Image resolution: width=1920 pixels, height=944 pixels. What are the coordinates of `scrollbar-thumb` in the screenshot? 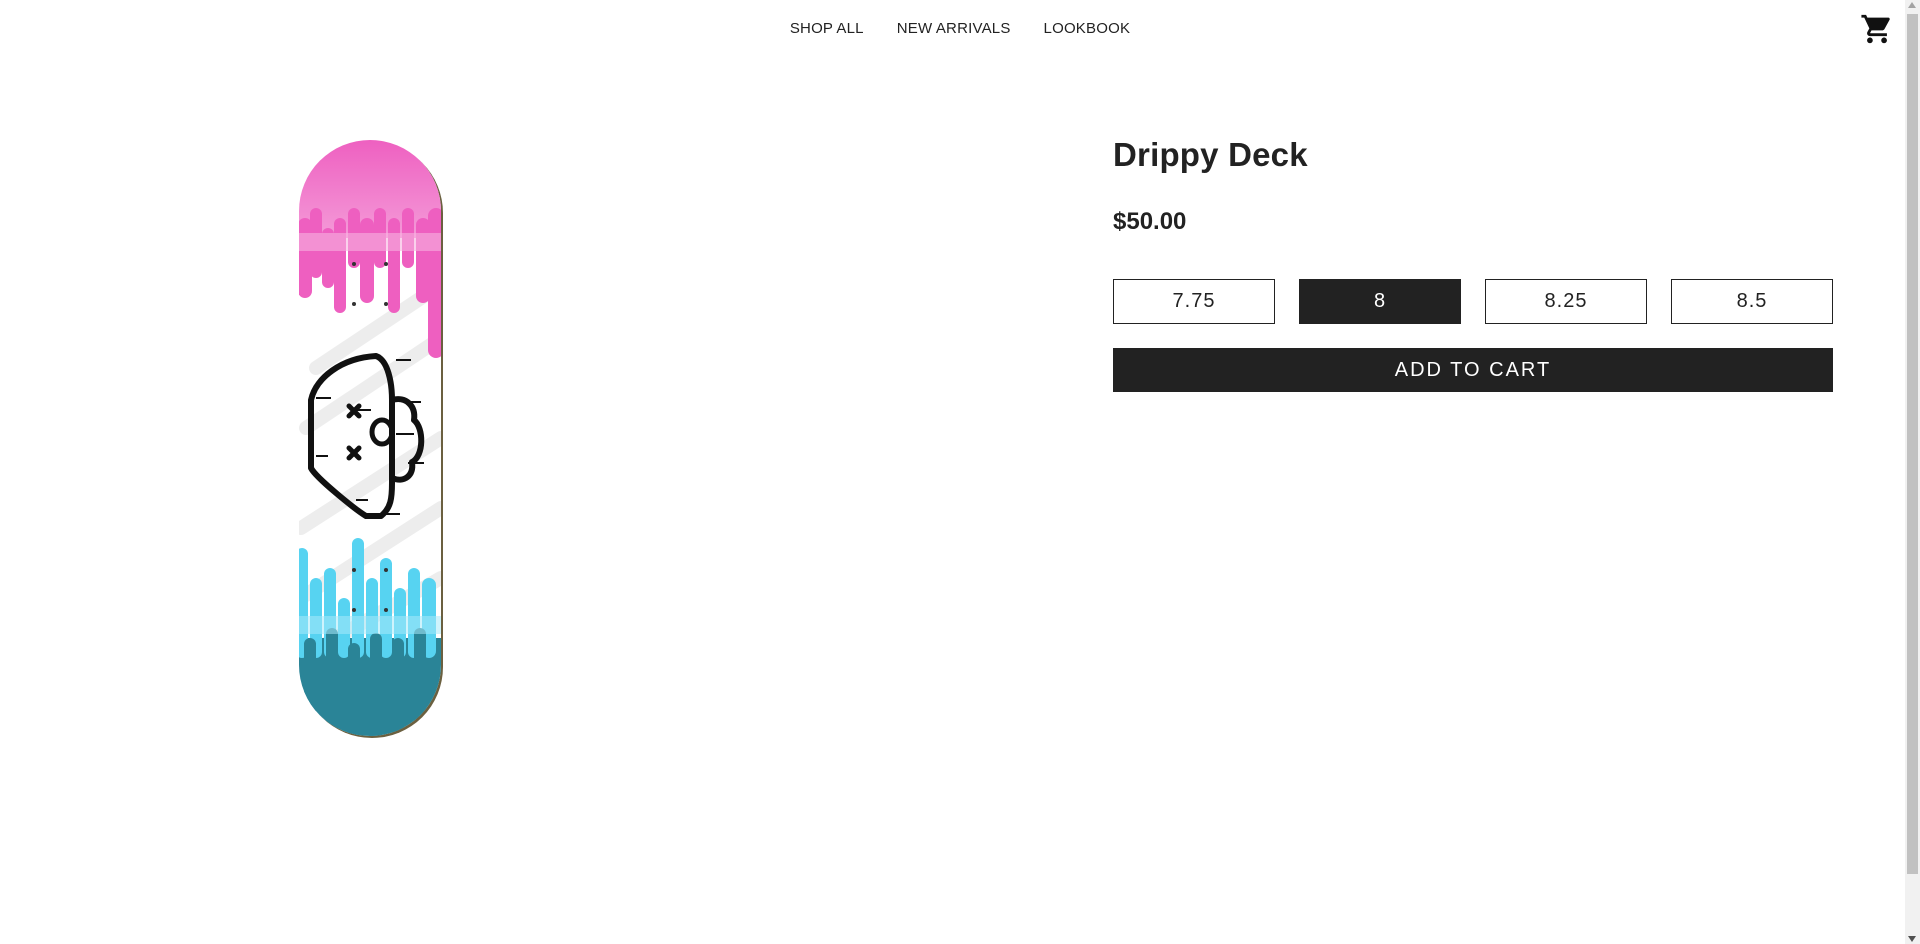 It's located at (1912, 444).